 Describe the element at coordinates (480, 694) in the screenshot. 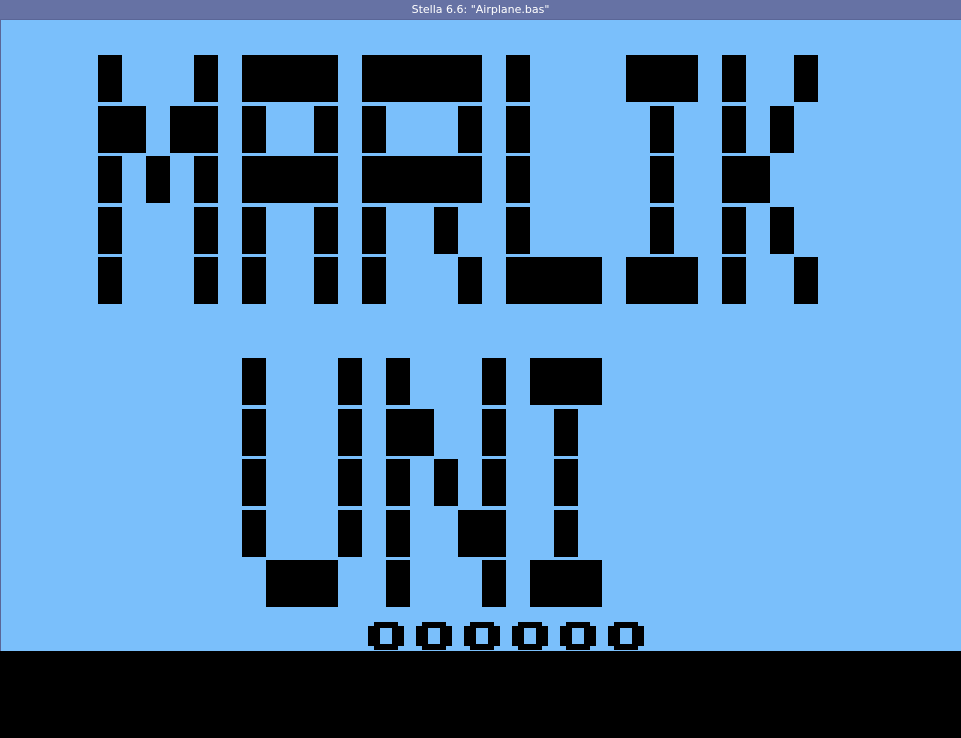

I see `screen-bottom-border` at that location.